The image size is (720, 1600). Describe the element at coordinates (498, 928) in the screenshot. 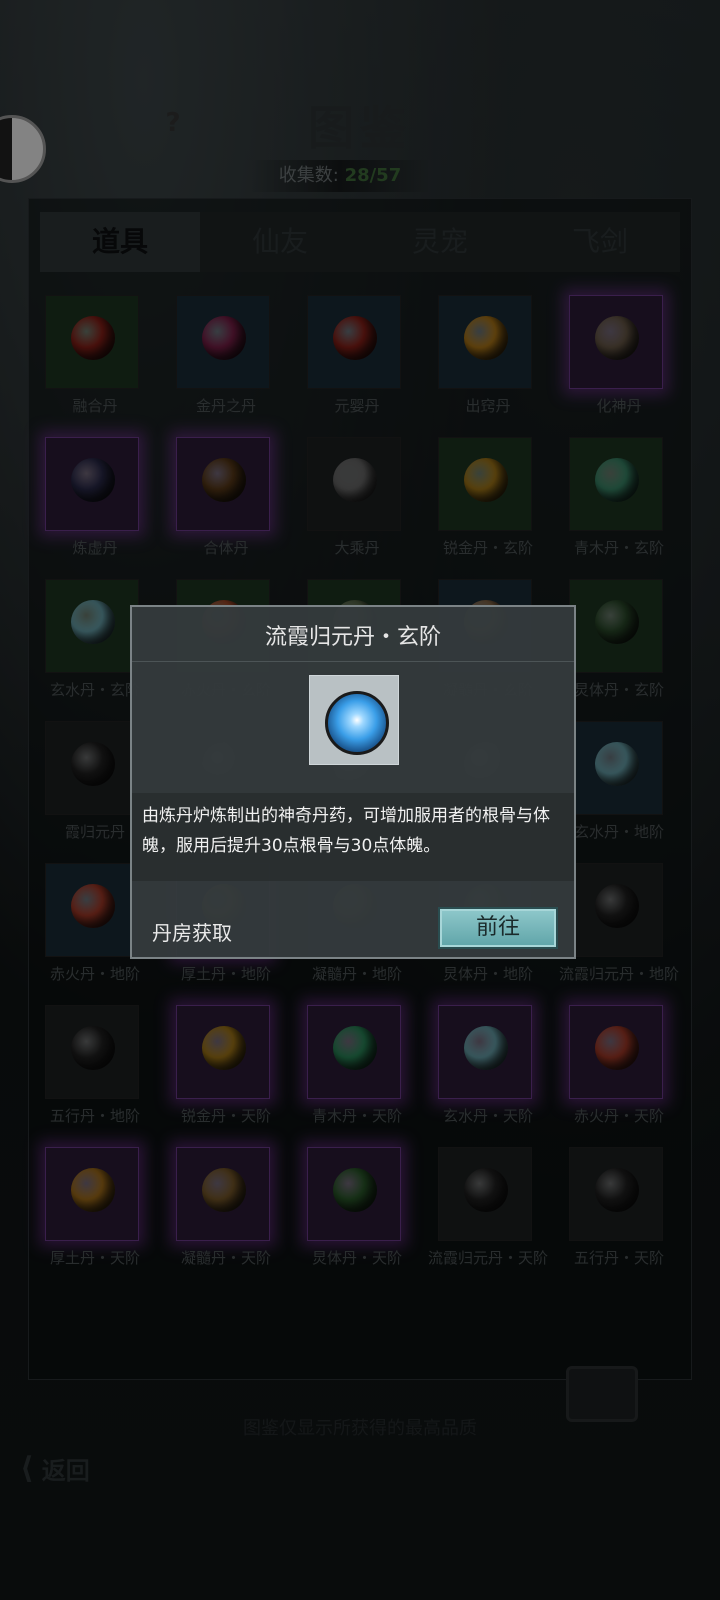

I see `goto-button: 前往` at that location.